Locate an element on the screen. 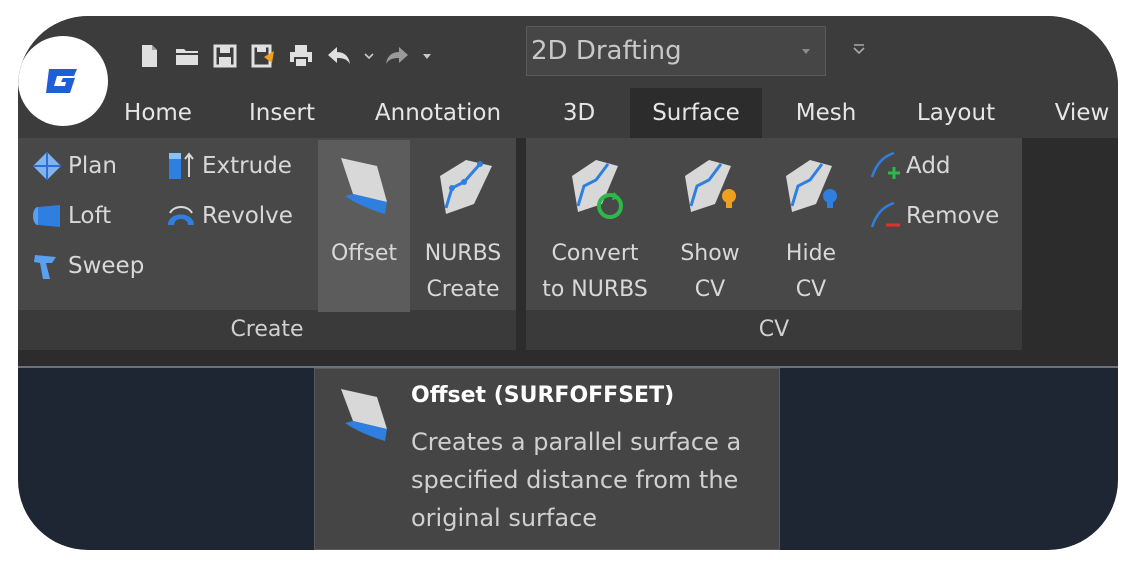  undo-dropdown is located at coordinates (369, 56).